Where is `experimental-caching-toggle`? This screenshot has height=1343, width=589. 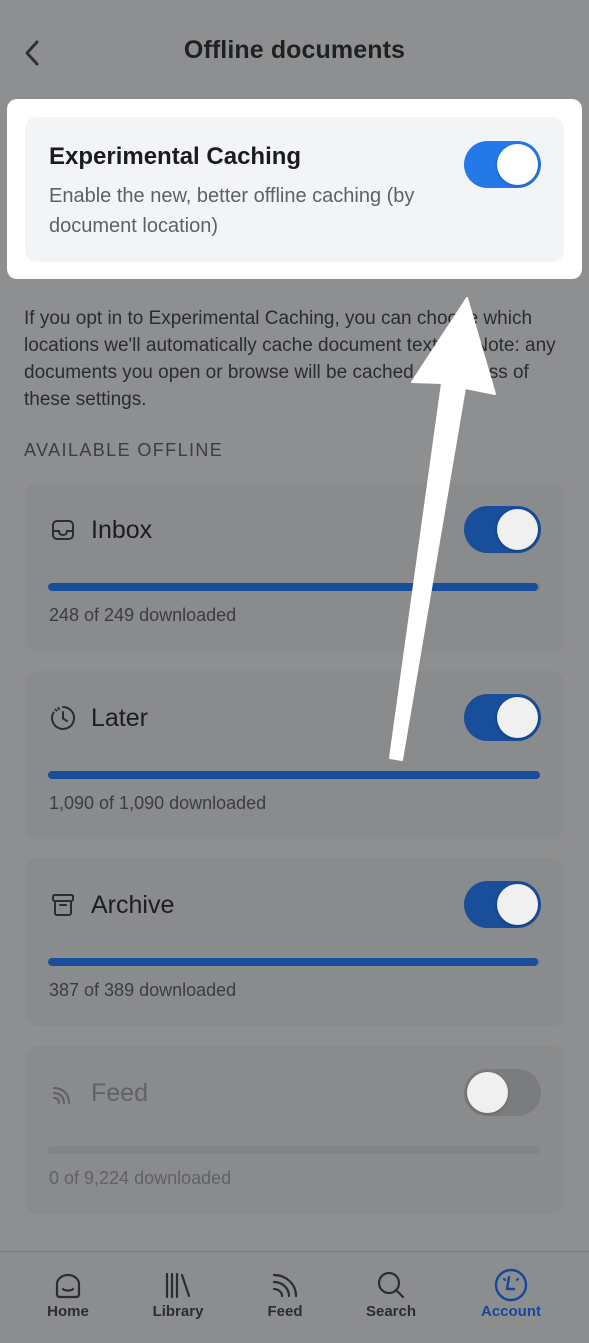 experimental-caching-toggle is located at coordinates (502, 164).